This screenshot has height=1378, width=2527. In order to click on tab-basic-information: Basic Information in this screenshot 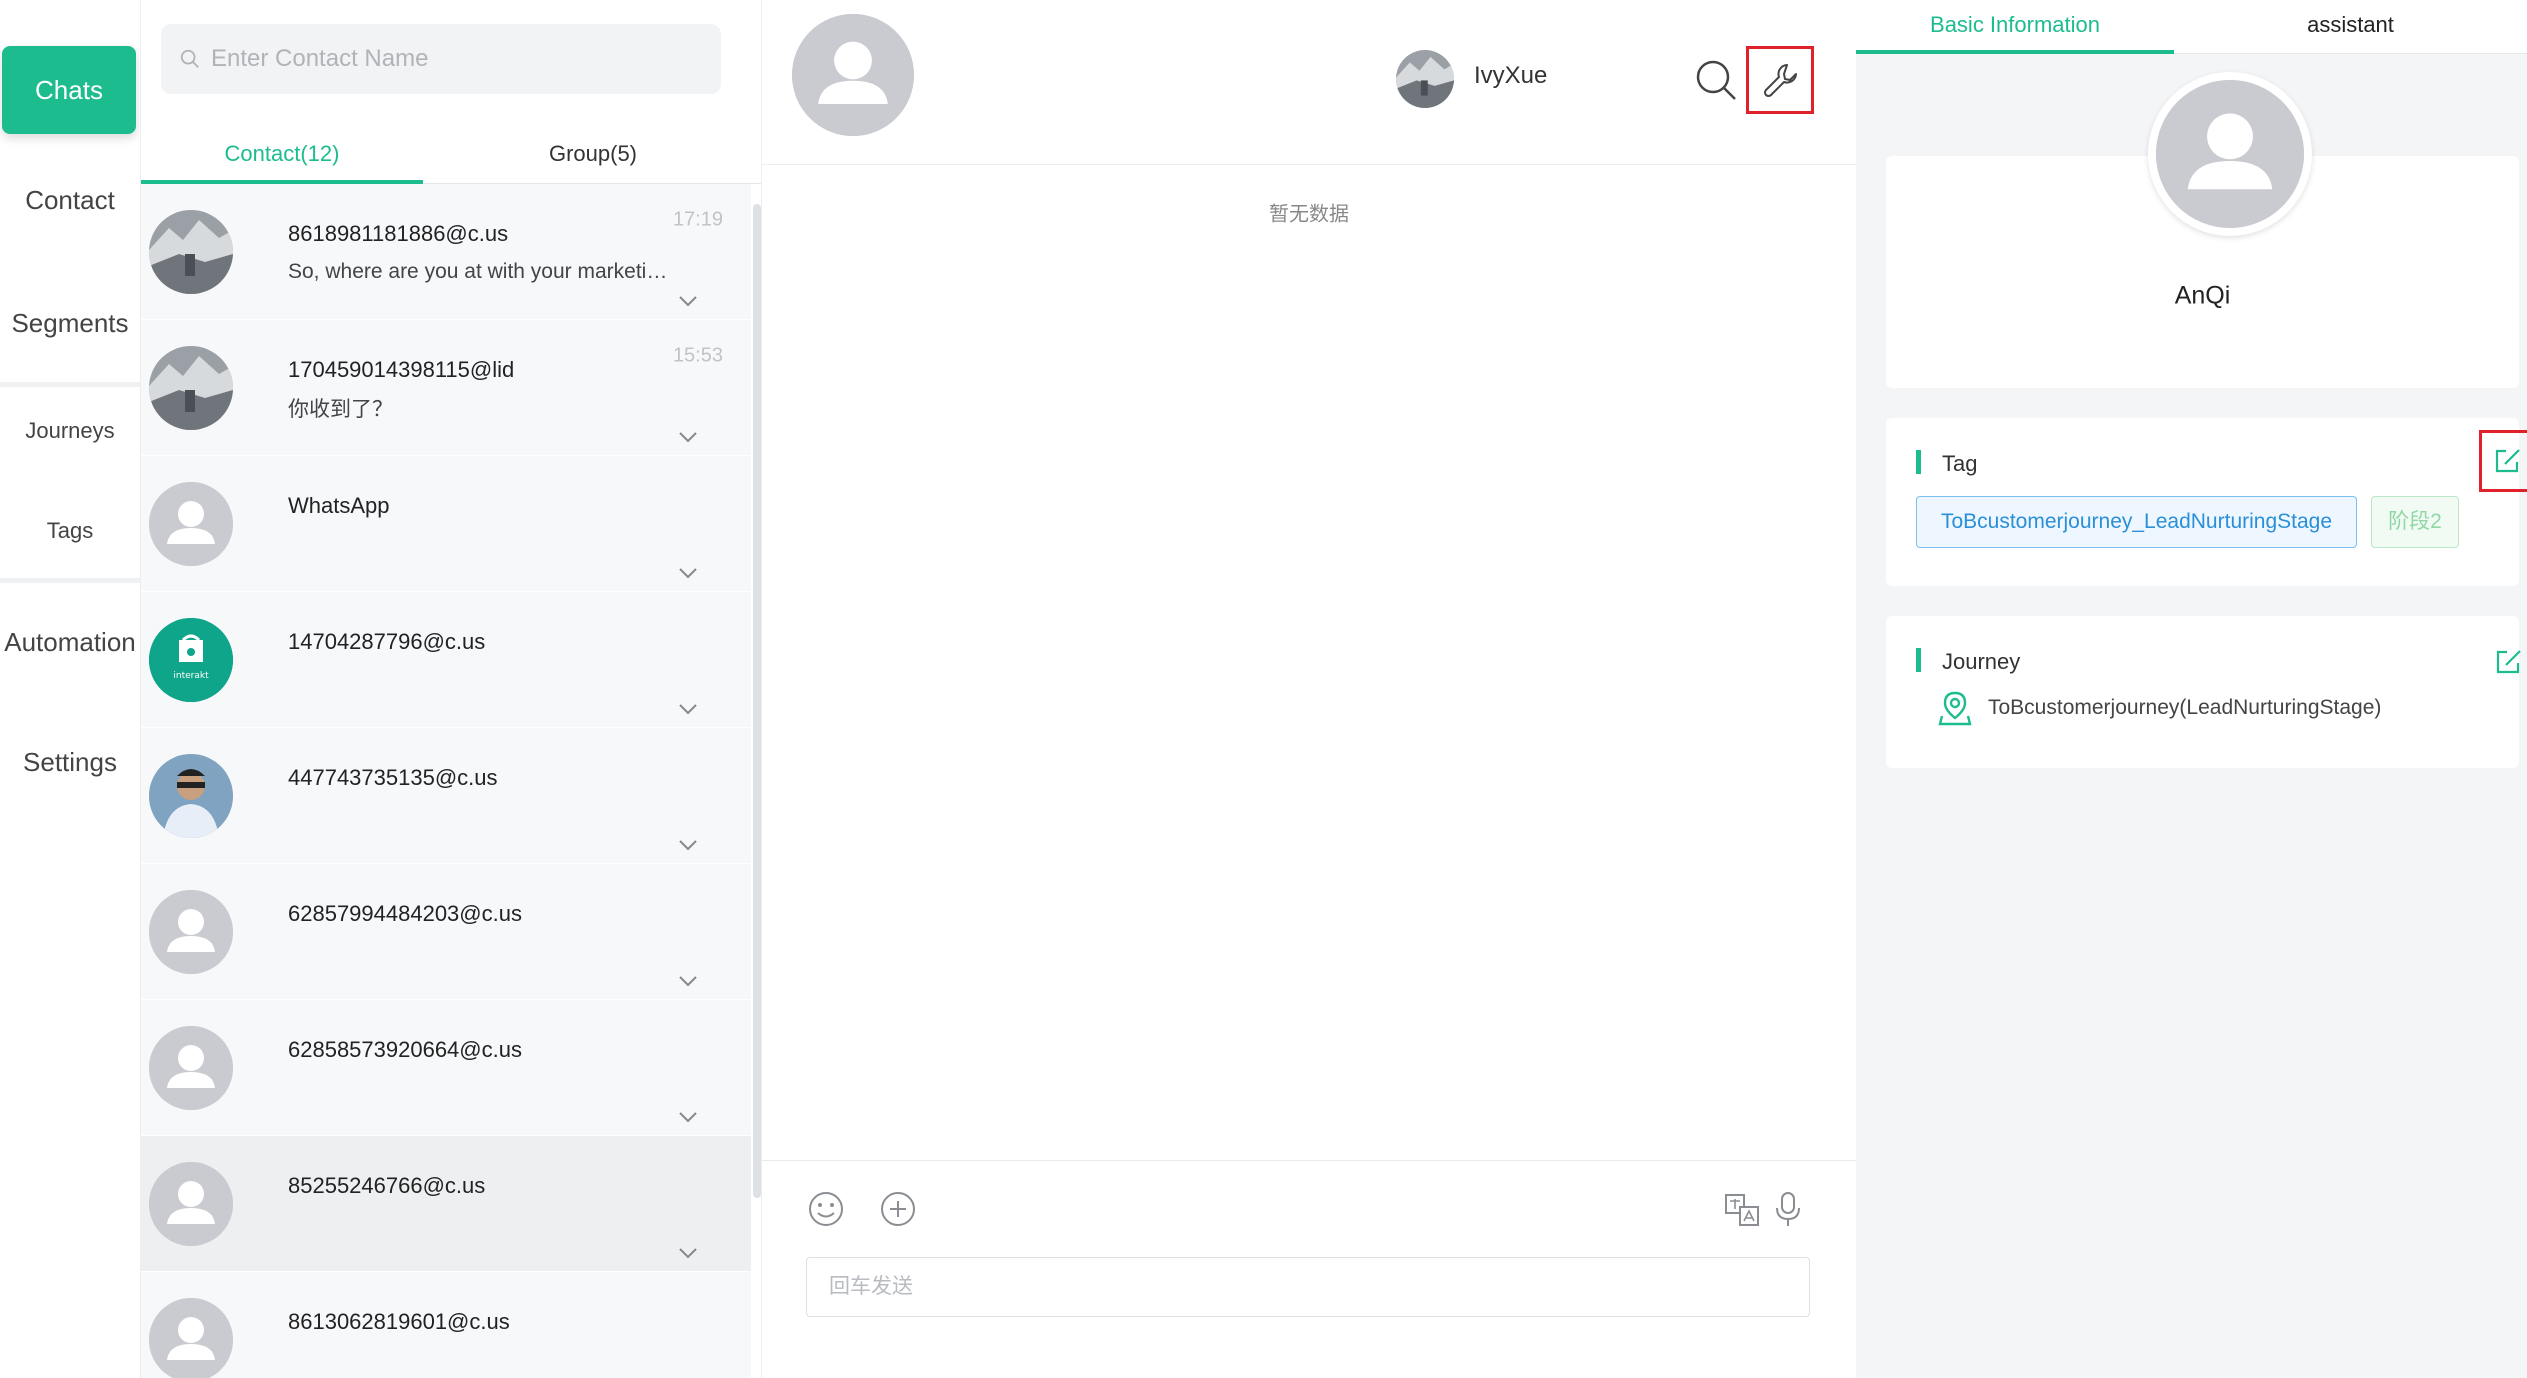, I will do `click(2015, 27)`.